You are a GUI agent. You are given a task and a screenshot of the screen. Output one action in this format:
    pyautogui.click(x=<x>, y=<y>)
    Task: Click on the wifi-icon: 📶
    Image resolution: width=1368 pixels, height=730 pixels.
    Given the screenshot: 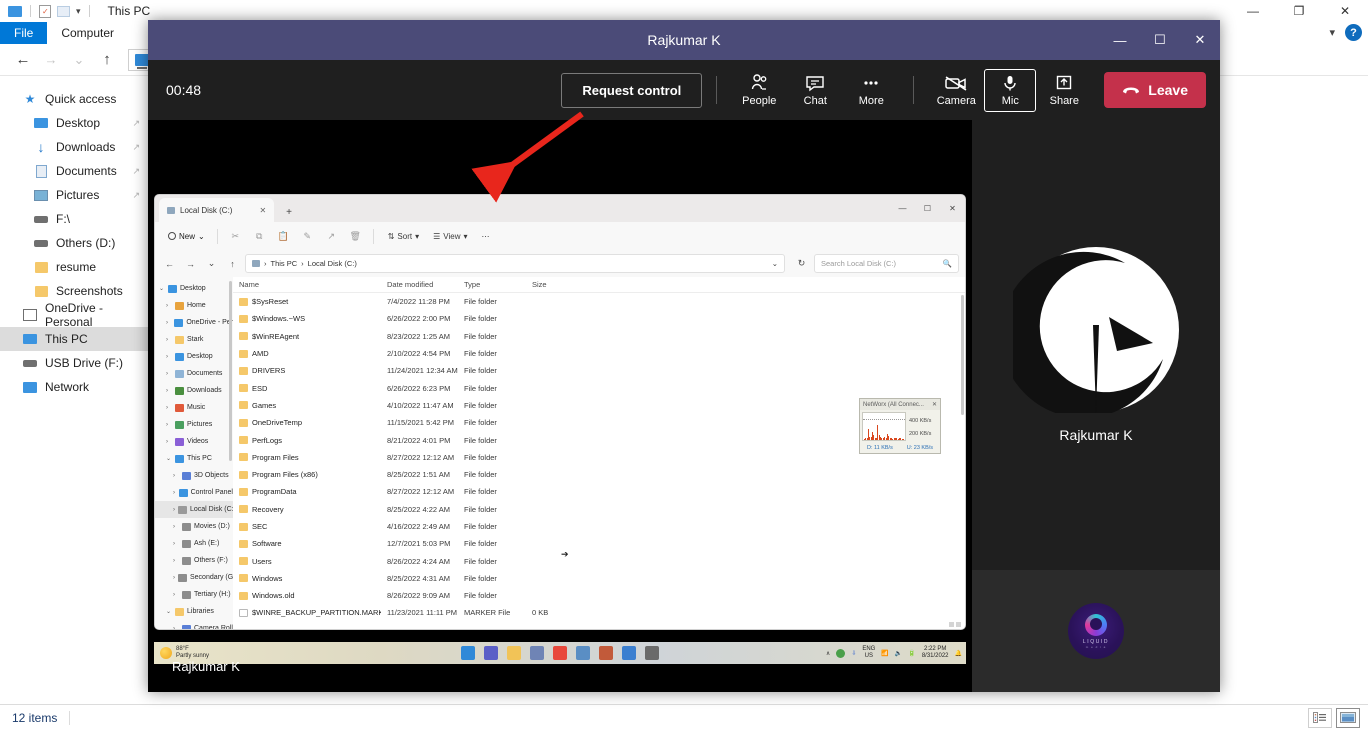 What is the action you would take?
    pyautogui.click(x=884, y=653)
    